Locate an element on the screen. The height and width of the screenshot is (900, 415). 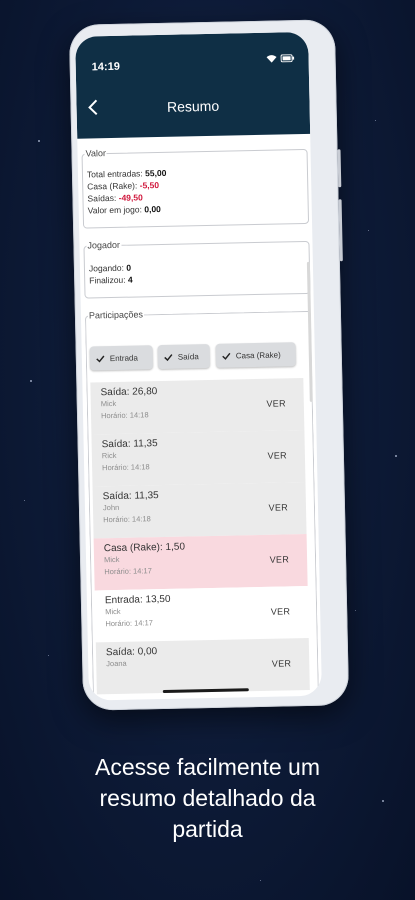
list-item: Entrada: 13,50 Mick Horário: 14:17 VER is located at coordinates (201, 614).